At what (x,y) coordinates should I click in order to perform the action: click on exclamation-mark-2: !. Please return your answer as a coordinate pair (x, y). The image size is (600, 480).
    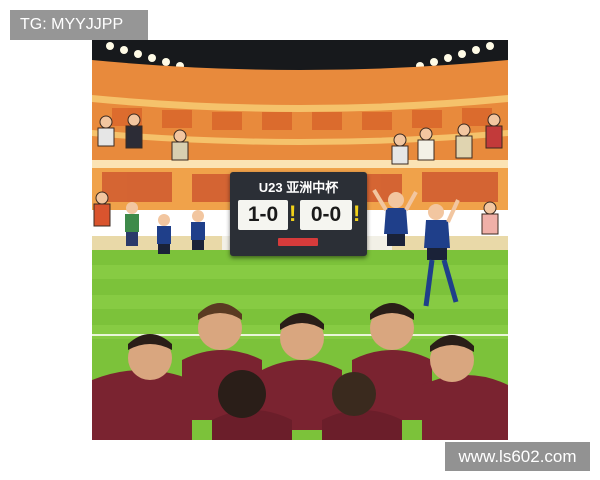
    Looking at the image, I should click on (357, 213).